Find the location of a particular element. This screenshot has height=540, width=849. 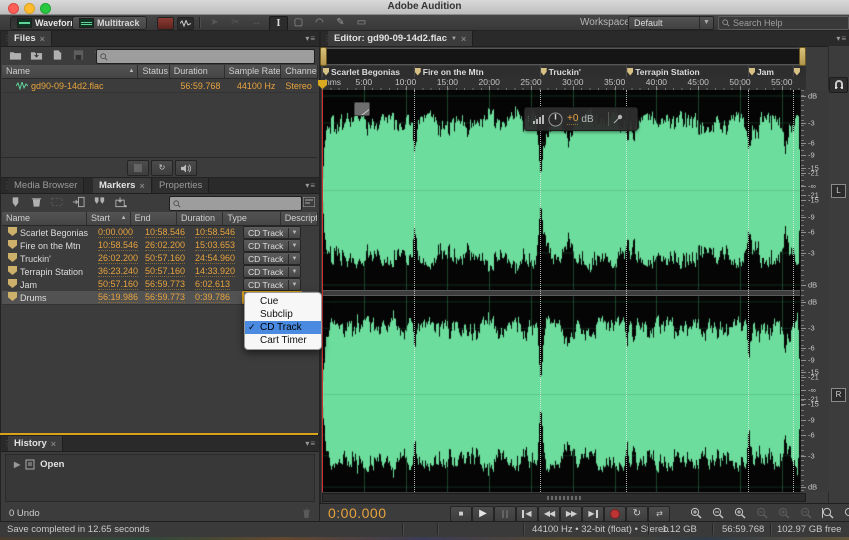

horizontal-scrollbar is located at coordinates (564, 497).